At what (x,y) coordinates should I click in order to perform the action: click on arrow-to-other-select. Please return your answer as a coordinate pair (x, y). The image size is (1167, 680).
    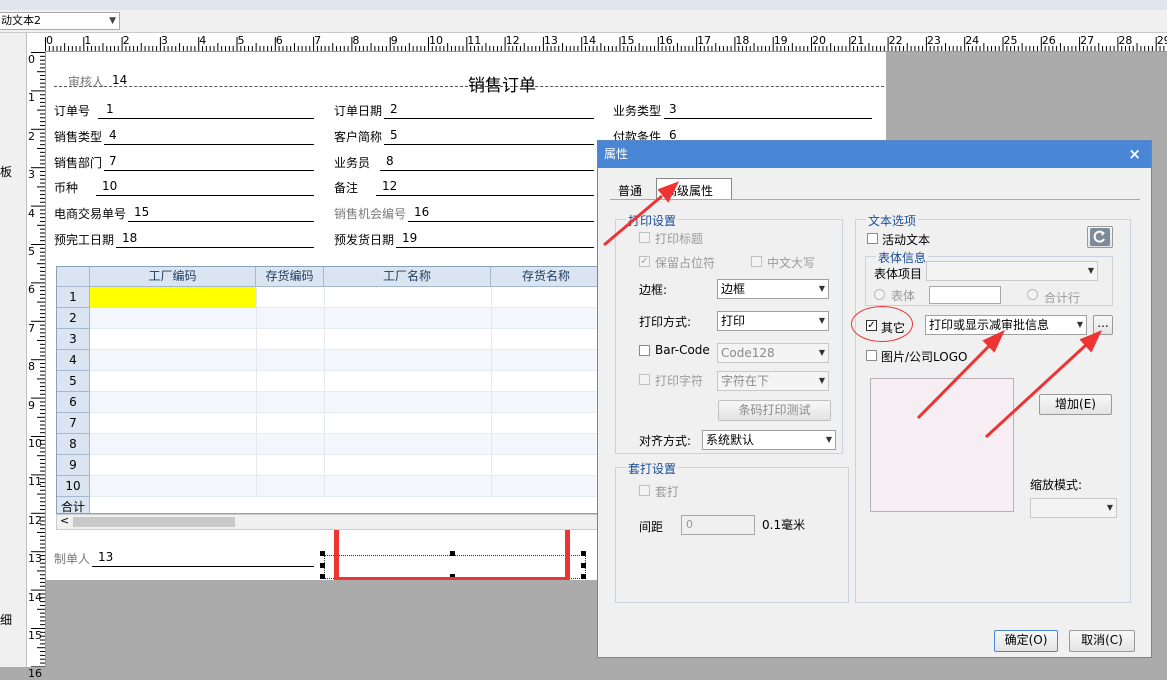
    Looking at the image, I should click on (953, 382).